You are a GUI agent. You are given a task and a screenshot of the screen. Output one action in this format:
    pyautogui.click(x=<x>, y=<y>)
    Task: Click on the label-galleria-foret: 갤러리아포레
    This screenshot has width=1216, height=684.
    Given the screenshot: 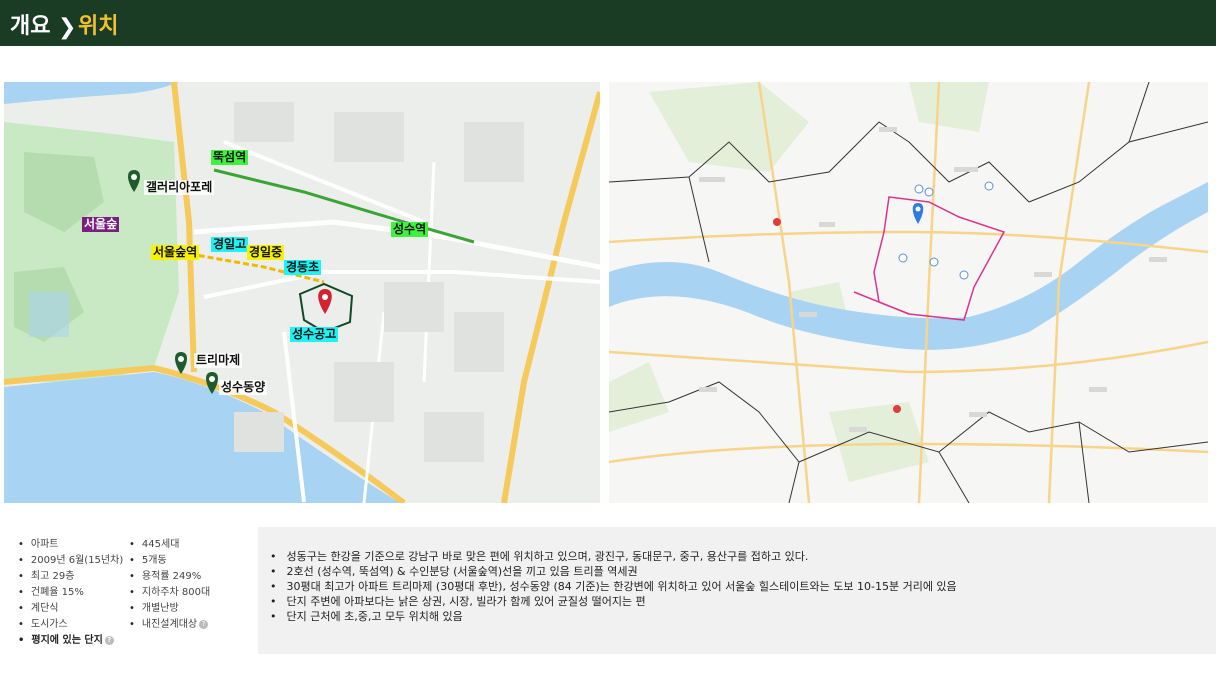 What is the action you would take?
    pyautogui.click(x=179, y=187)
    